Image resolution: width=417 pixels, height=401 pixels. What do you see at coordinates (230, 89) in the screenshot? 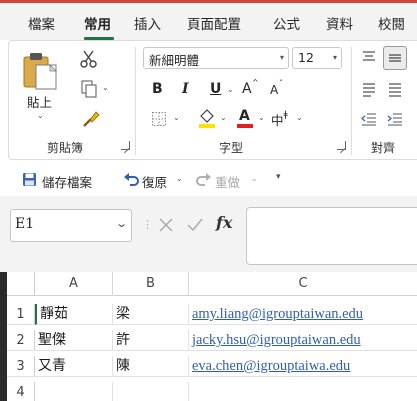
I see `underline-dropdown-icon: ⌄` at bounding box center [230, 89].